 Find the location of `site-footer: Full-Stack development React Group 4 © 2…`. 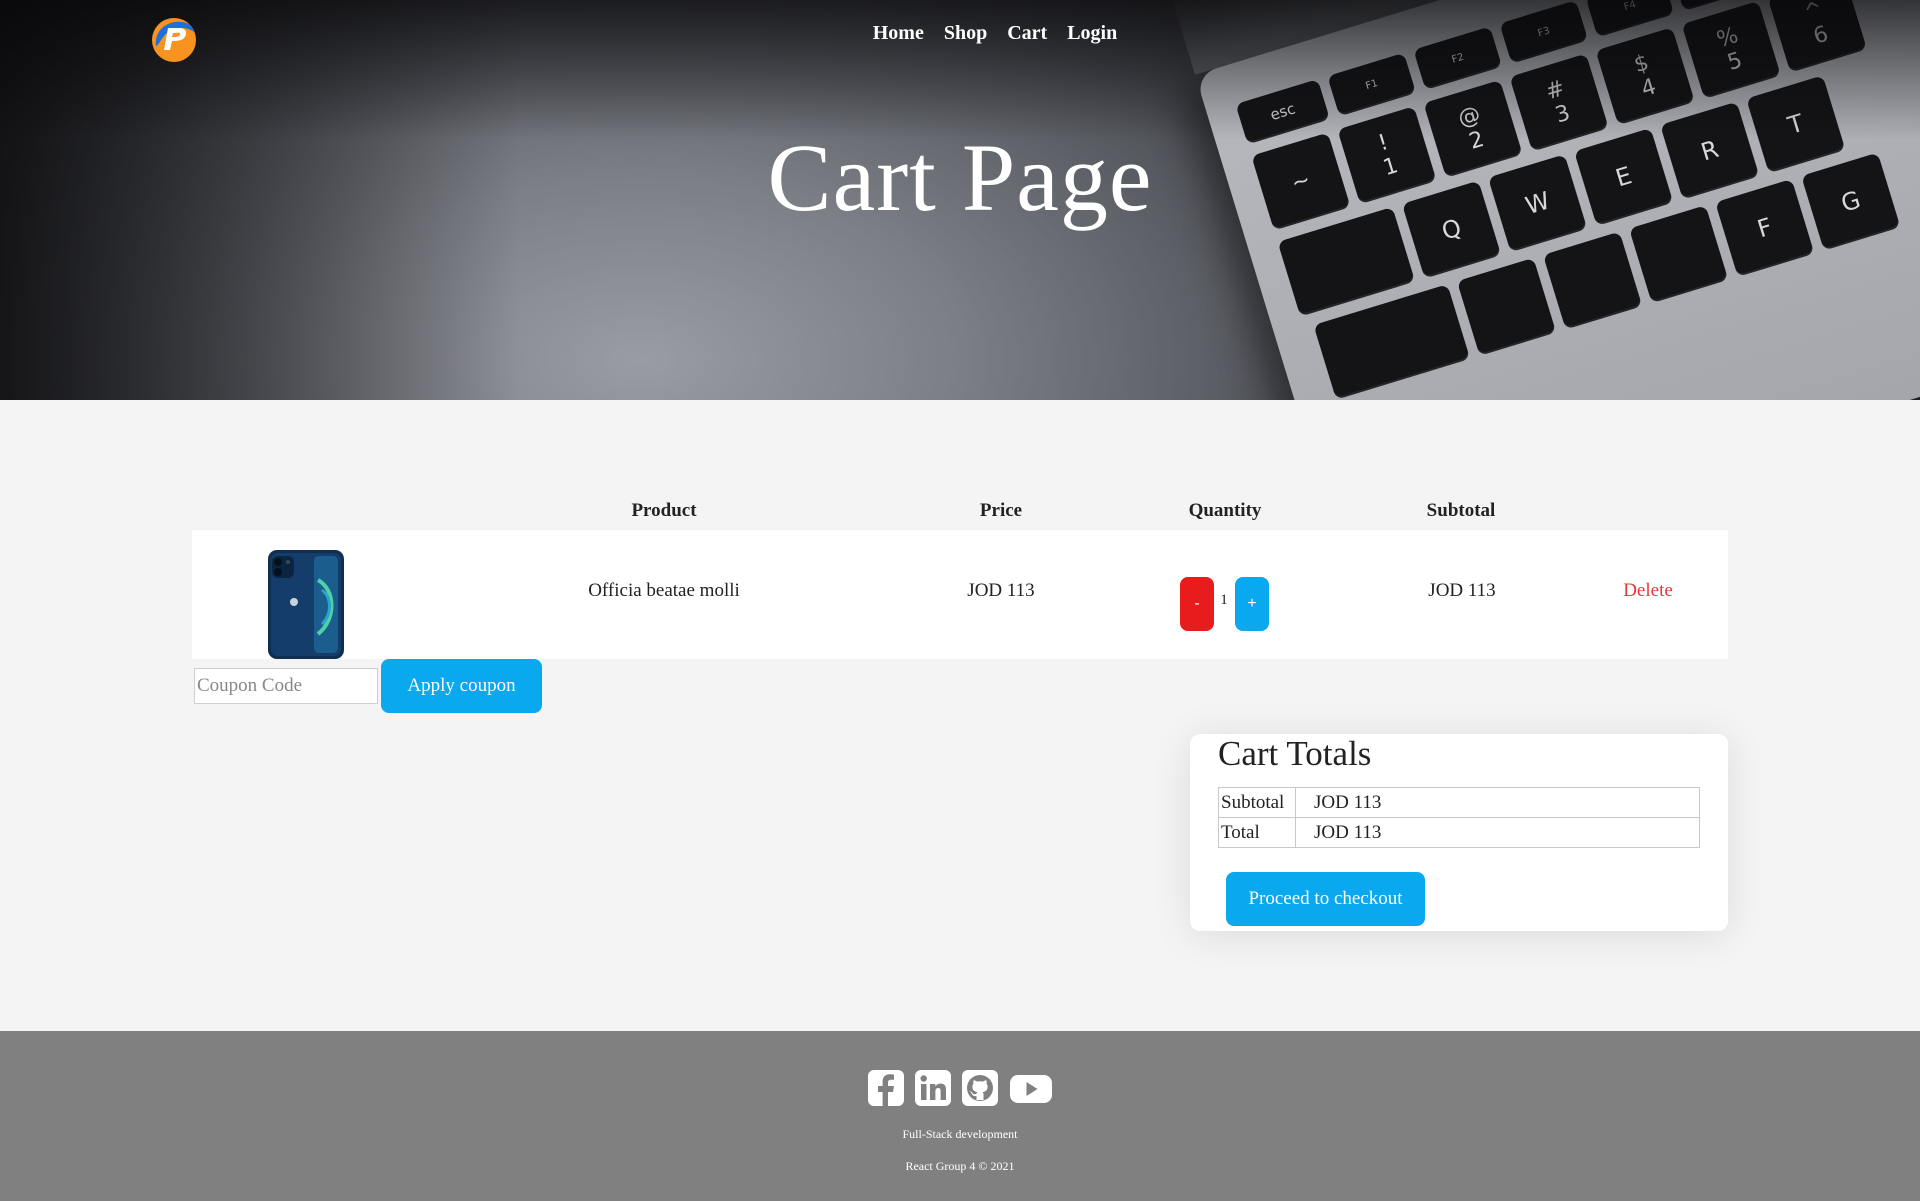

site-footer: Full-Stack development React Group 4 © 2… is located at coordinates (960, 1116).